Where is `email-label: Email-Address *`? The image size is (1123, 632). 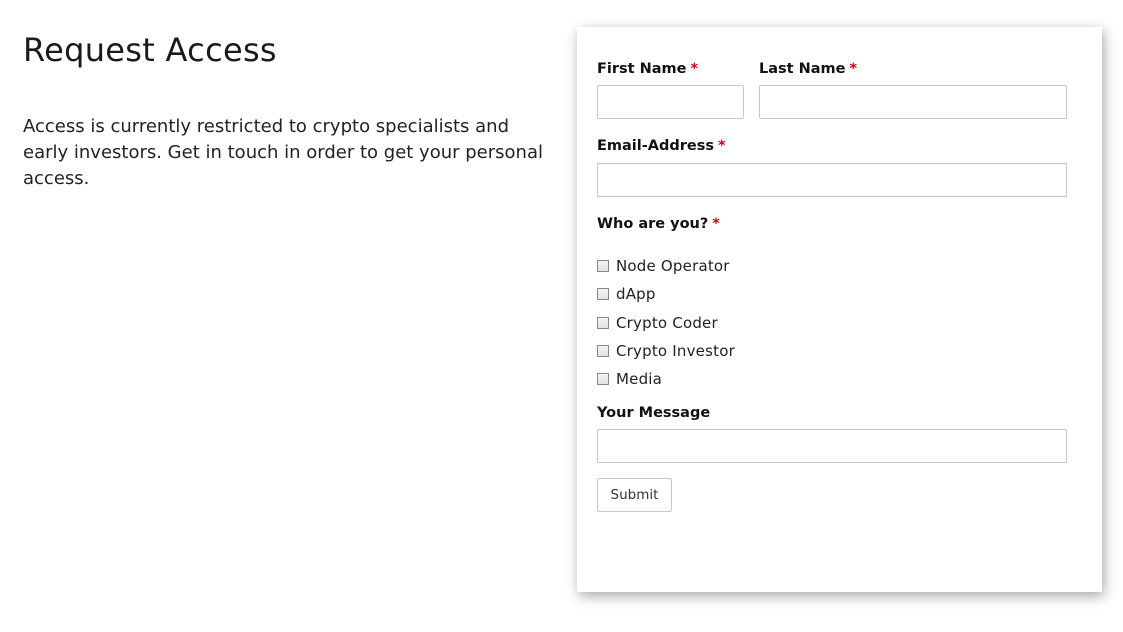
email-label: Email-Address * is located at coordinates (661, 146).